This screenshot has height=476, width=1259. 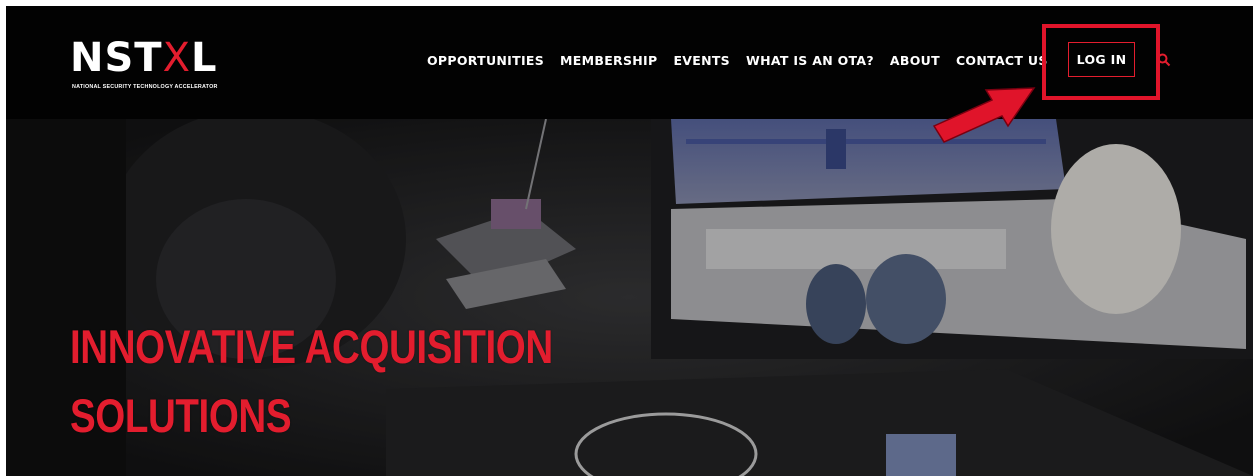 What do you see at coordinates (915, 60) in the screenshot?
I see `nav-item-about: ABOUT` at bounding box center [915, 60].